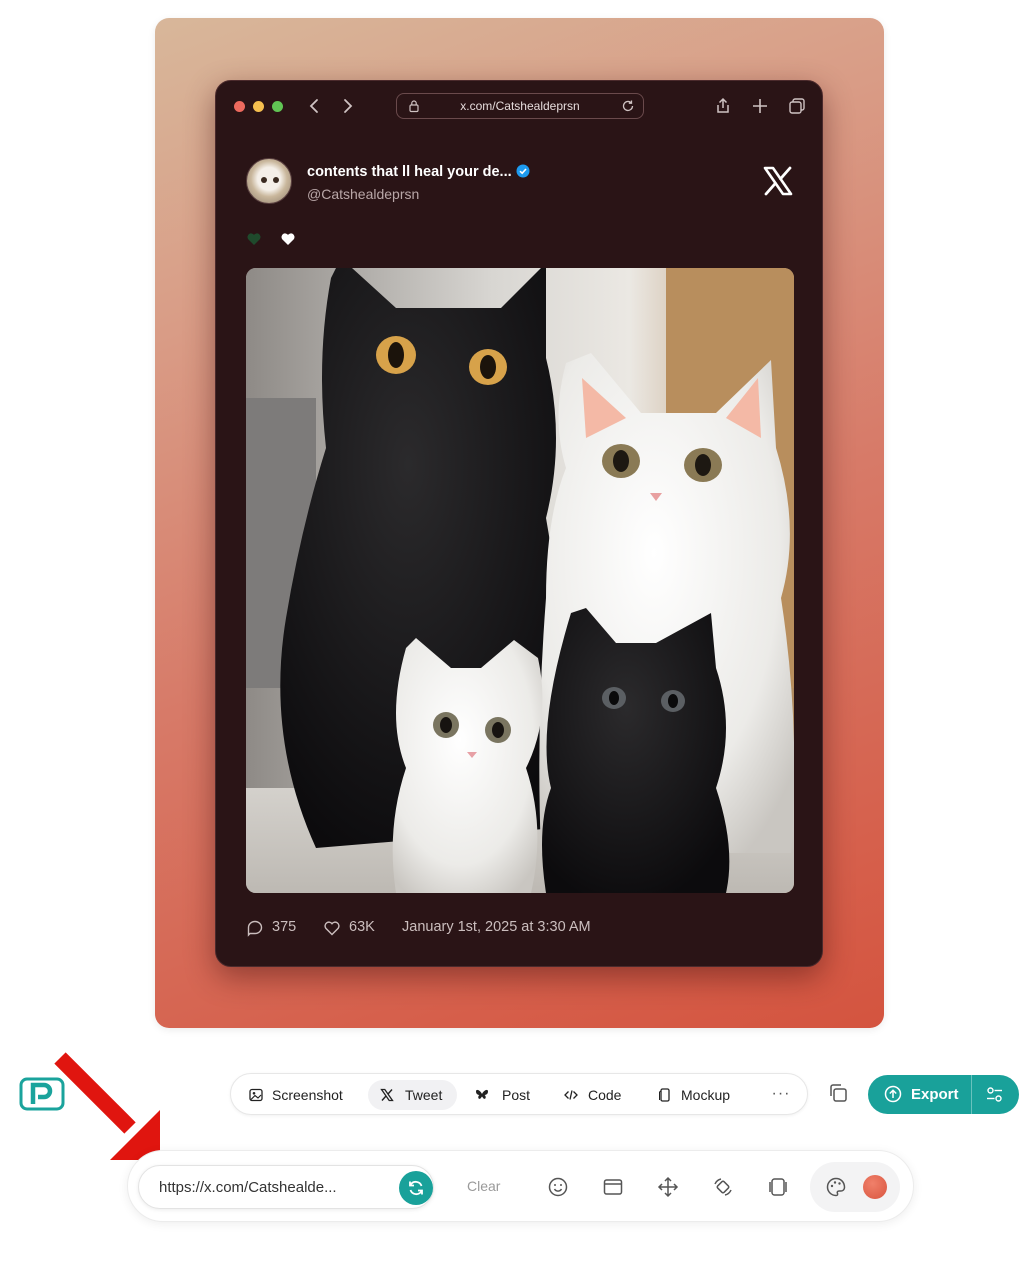 The height and width of the screenshot is (1264, 1024). Describe the element at coordinates (558, 1187) in the screenshot. I see `emoji-icon` at that location.